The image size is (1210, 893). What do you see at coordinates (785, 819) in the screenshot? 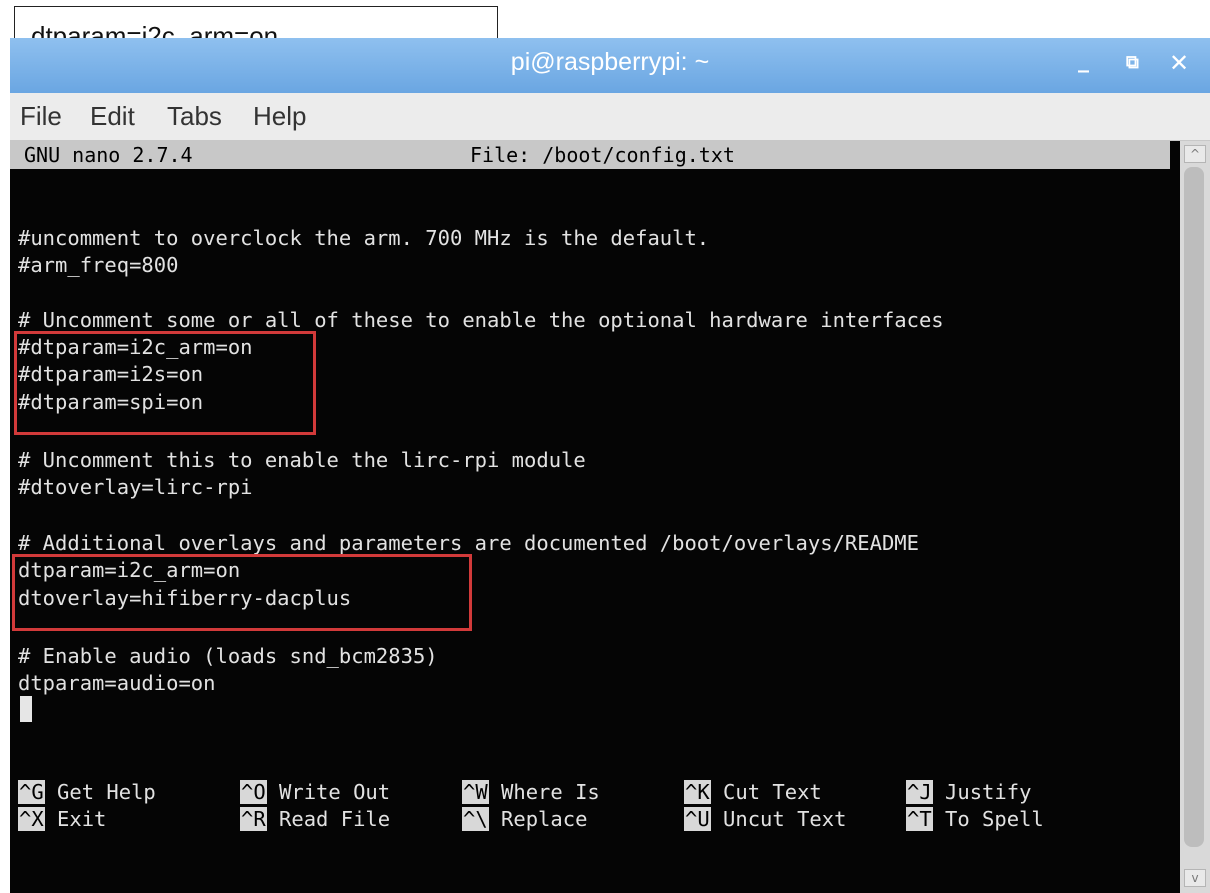
I see `shortcut-label: Uncut Text` at bounding box center [785, 819].